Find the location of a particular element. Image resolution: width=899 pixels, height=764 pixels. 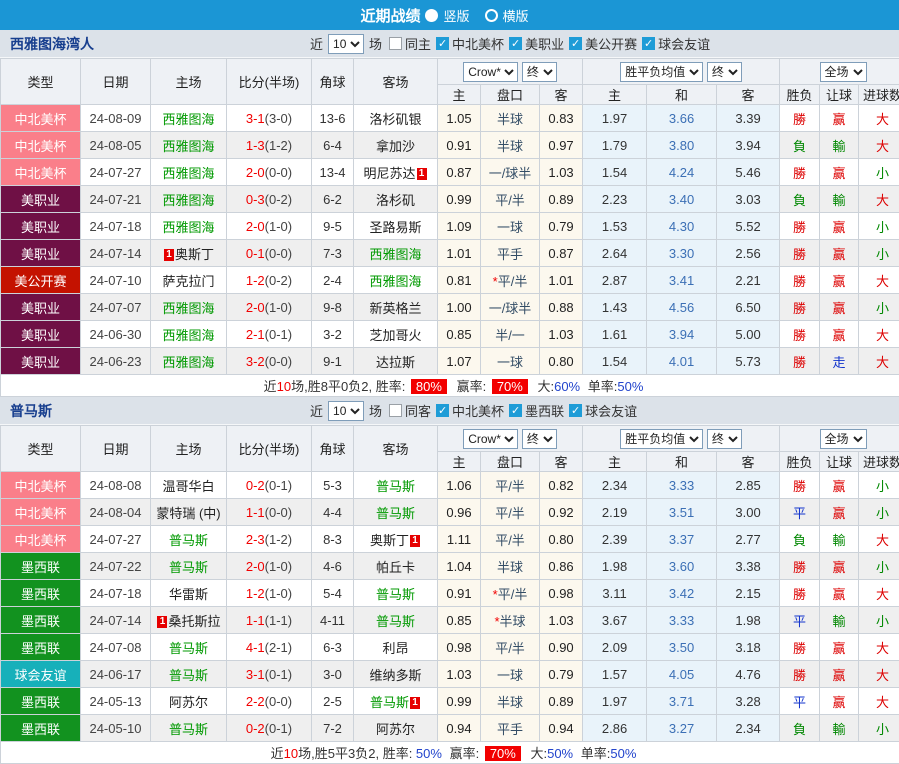

score-cell: 2-0(1-0) is located at coordinates (269, 566).